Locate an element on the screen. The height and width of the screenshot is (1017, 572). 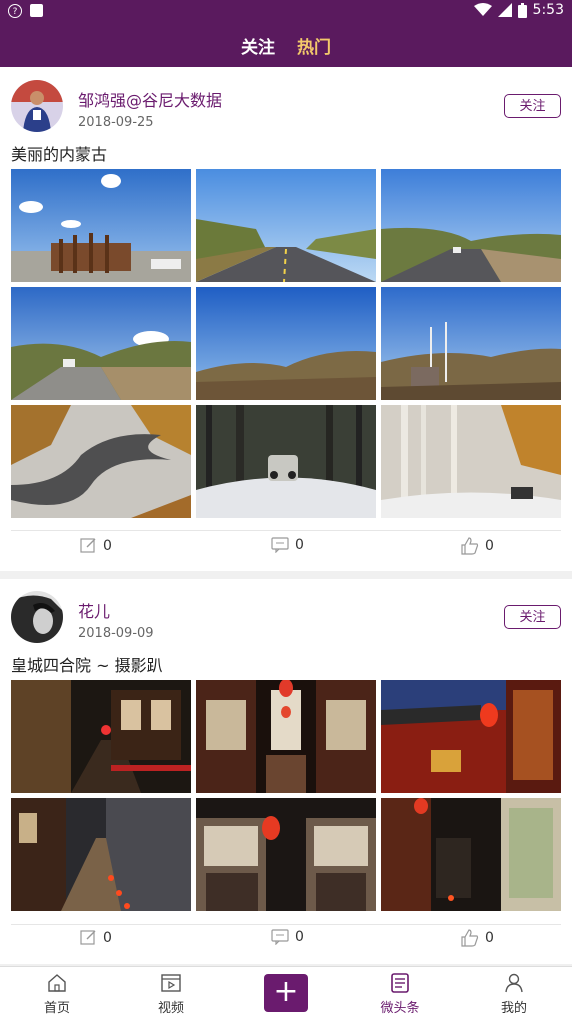
status-bar: ? 5:53 is located at coordinates (286, 12).